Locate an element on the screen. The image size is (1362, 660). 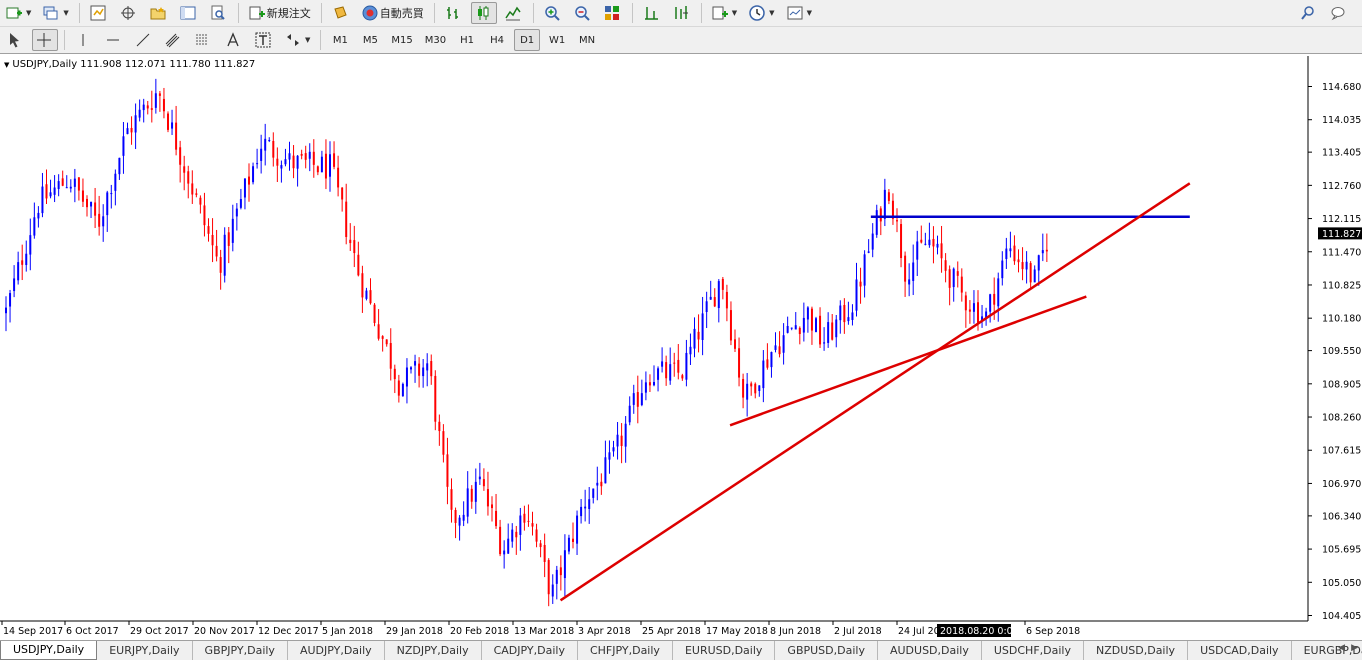
timeframe-h4-button: H4 is located at coordinates (497, 40).